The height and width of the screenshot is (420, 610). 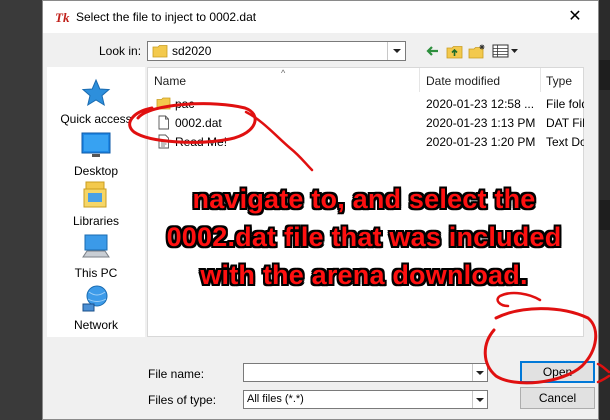 I want to click on new-folder-button, so click(x=477, y=51).